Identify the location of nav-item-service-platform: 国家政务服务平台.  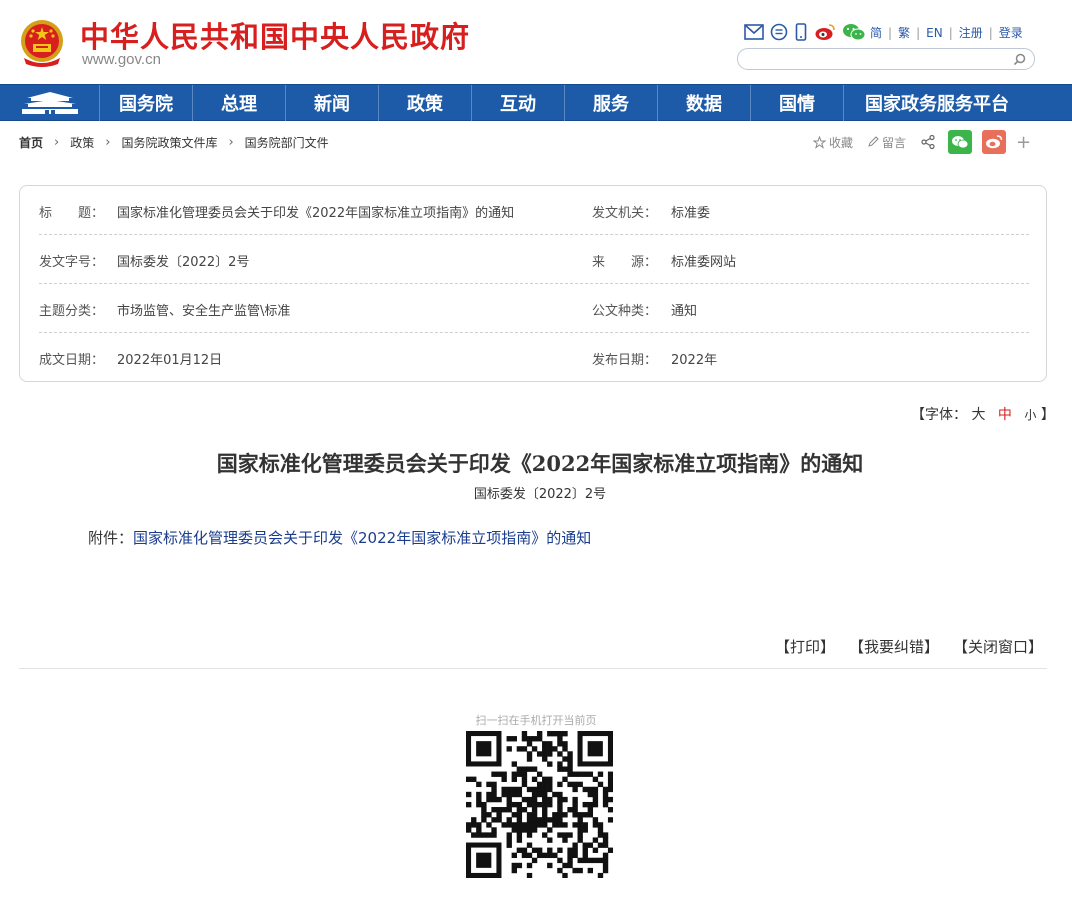
(937, 103).